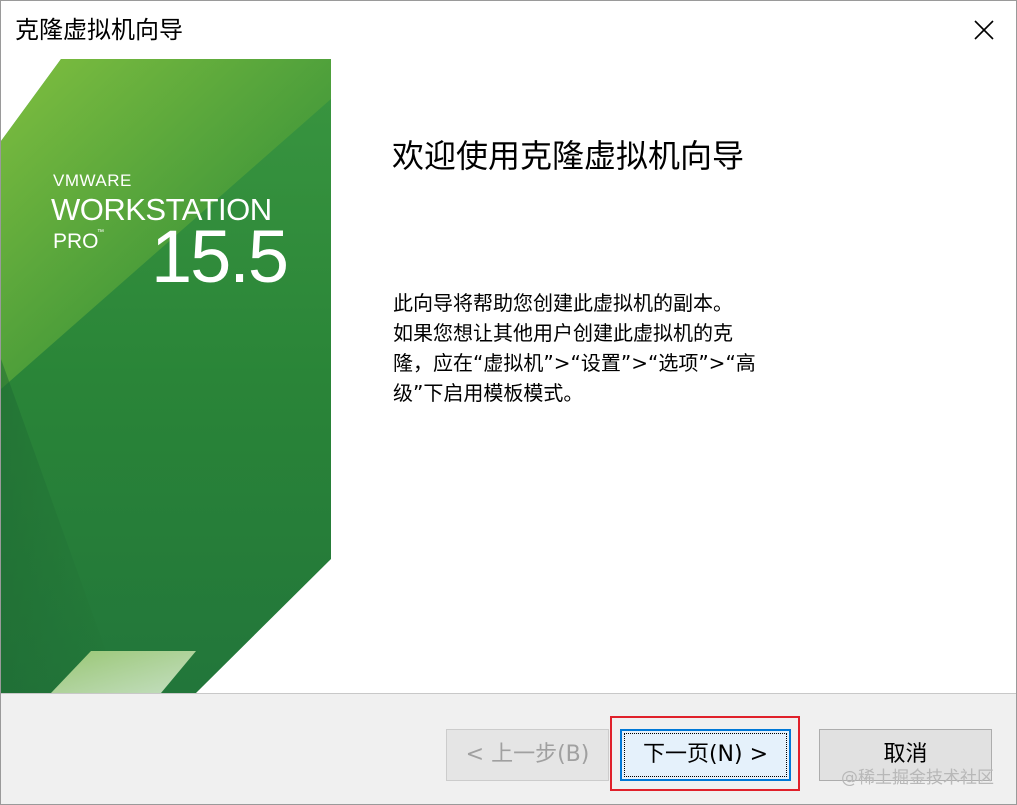  I want to click on next-button: 下一页(N) >, so click(705, 755).